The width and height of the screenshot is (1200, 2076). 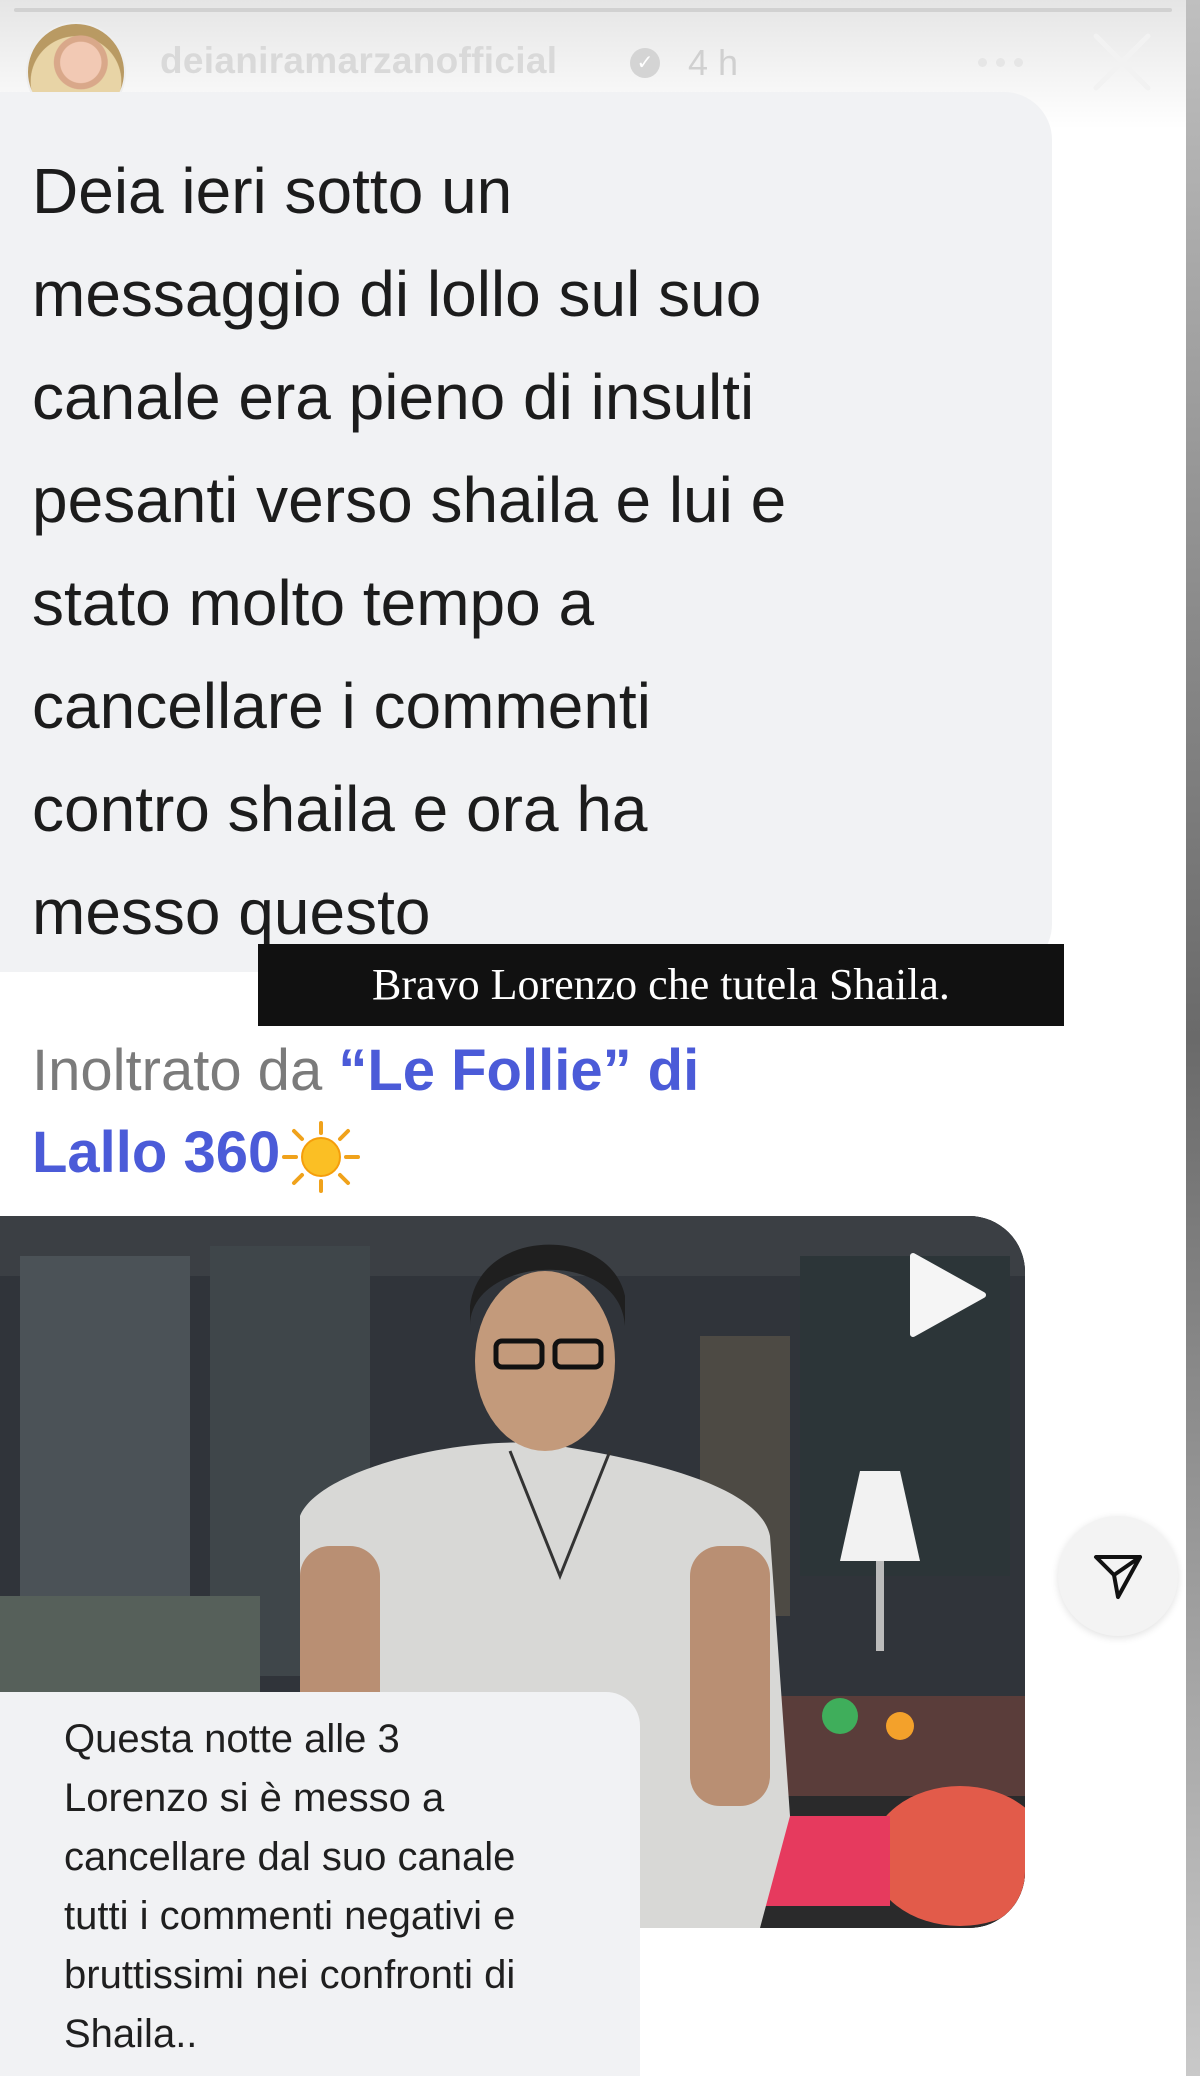 I want to click on username: deianiramarzanofficial, so click(x=358, y=61).